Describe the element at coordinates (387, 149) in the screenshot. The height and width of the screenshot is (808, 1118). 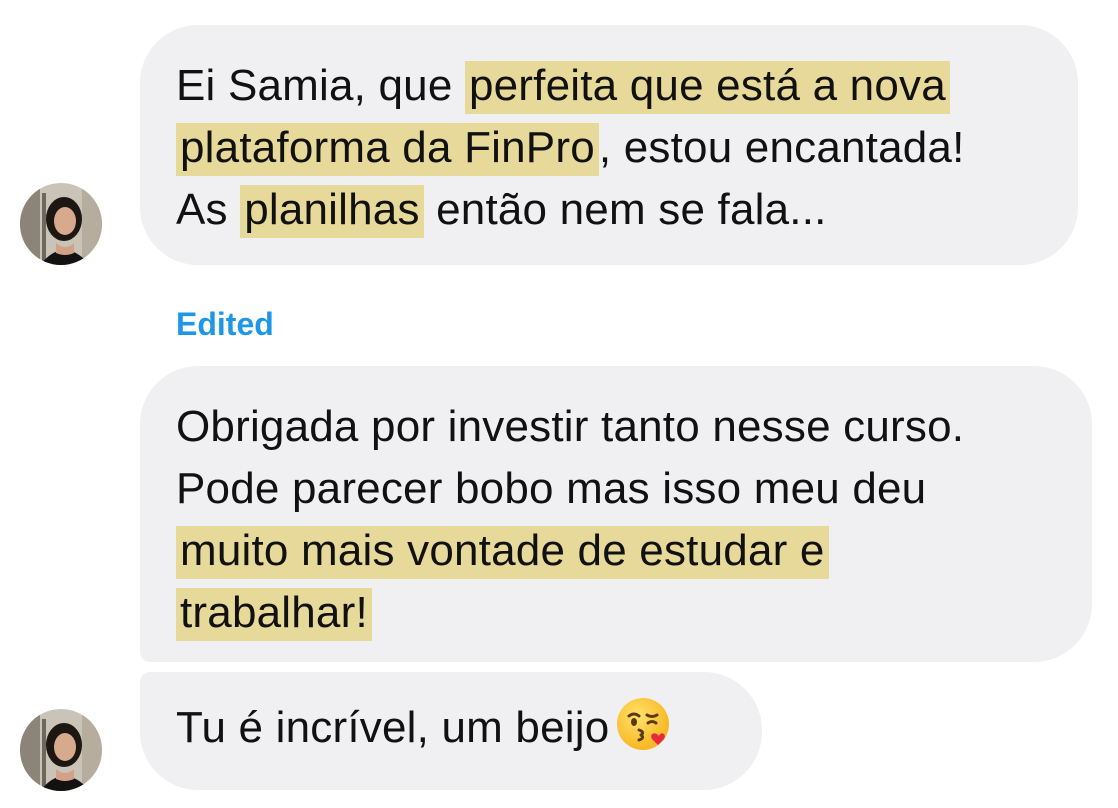
I see `highlighted-text: plataforma da FinPro` at that location.